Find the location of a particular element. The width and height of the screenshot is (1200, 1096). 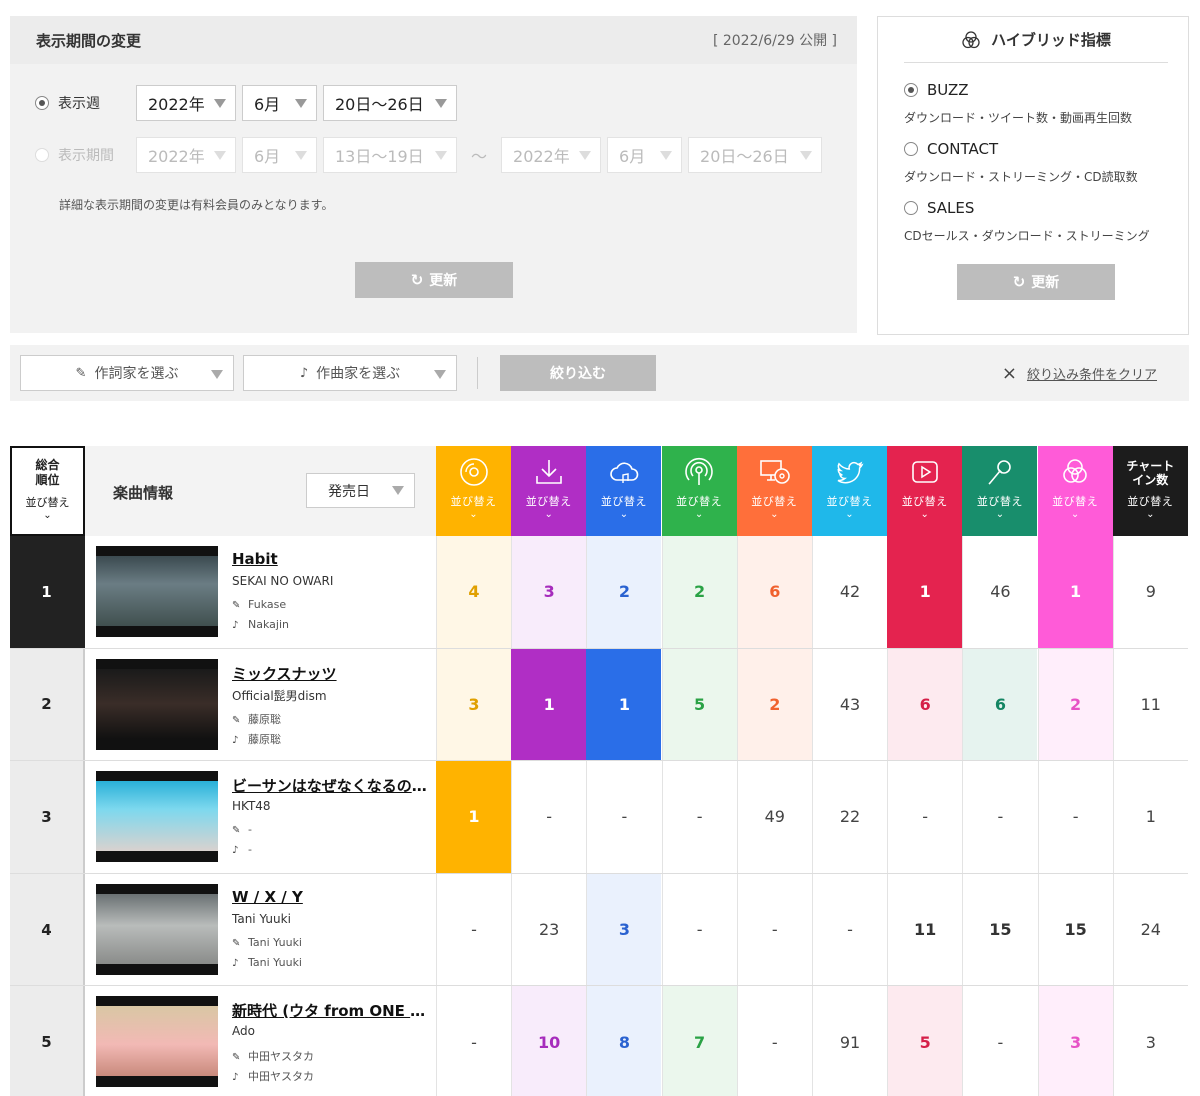

week-year-select: 2022年 is located at coordinates (186, 103).